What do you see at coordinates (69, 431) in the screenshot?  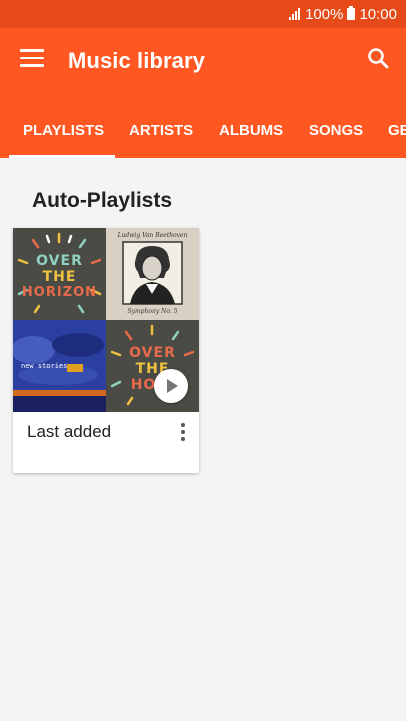 I see `playlist-label: Last added` at bounding box center [69, 431].